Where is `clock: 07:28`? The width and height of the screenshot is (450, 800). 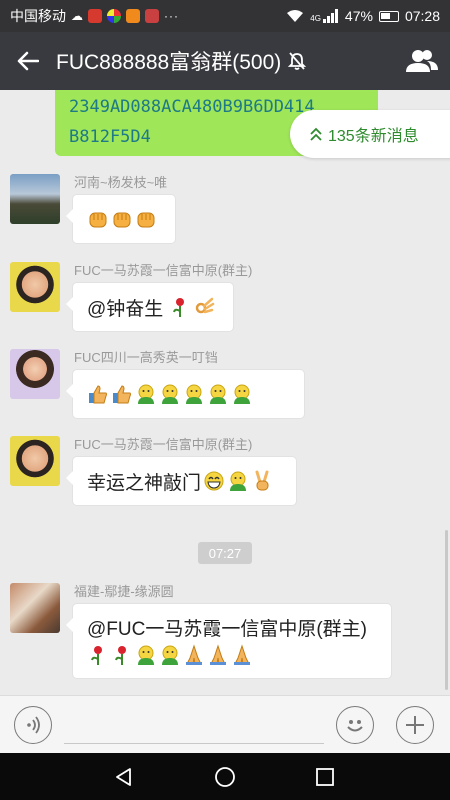 clock: 07:28 is located at coordinates (422, 16).